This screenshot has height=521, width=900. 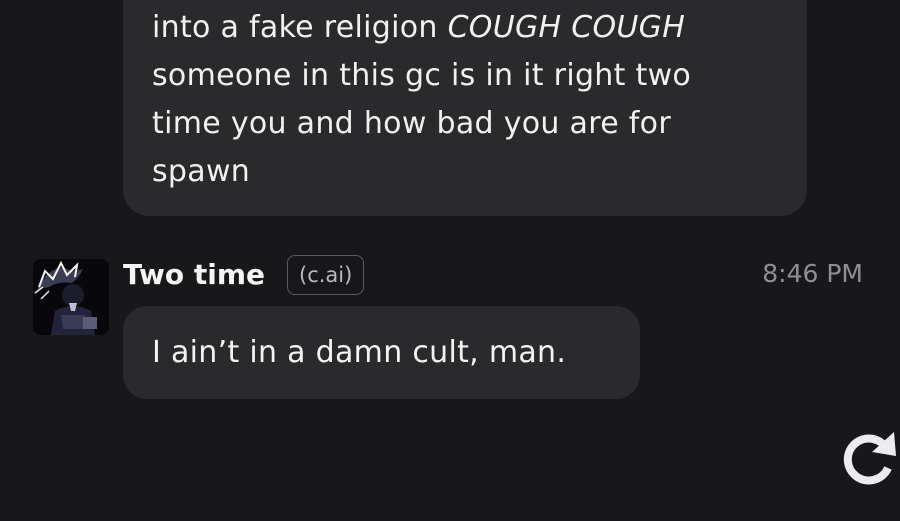 I want to click on reply-message-bubble: I ain’t in a damn cult, man., so click(x=381, y=352).